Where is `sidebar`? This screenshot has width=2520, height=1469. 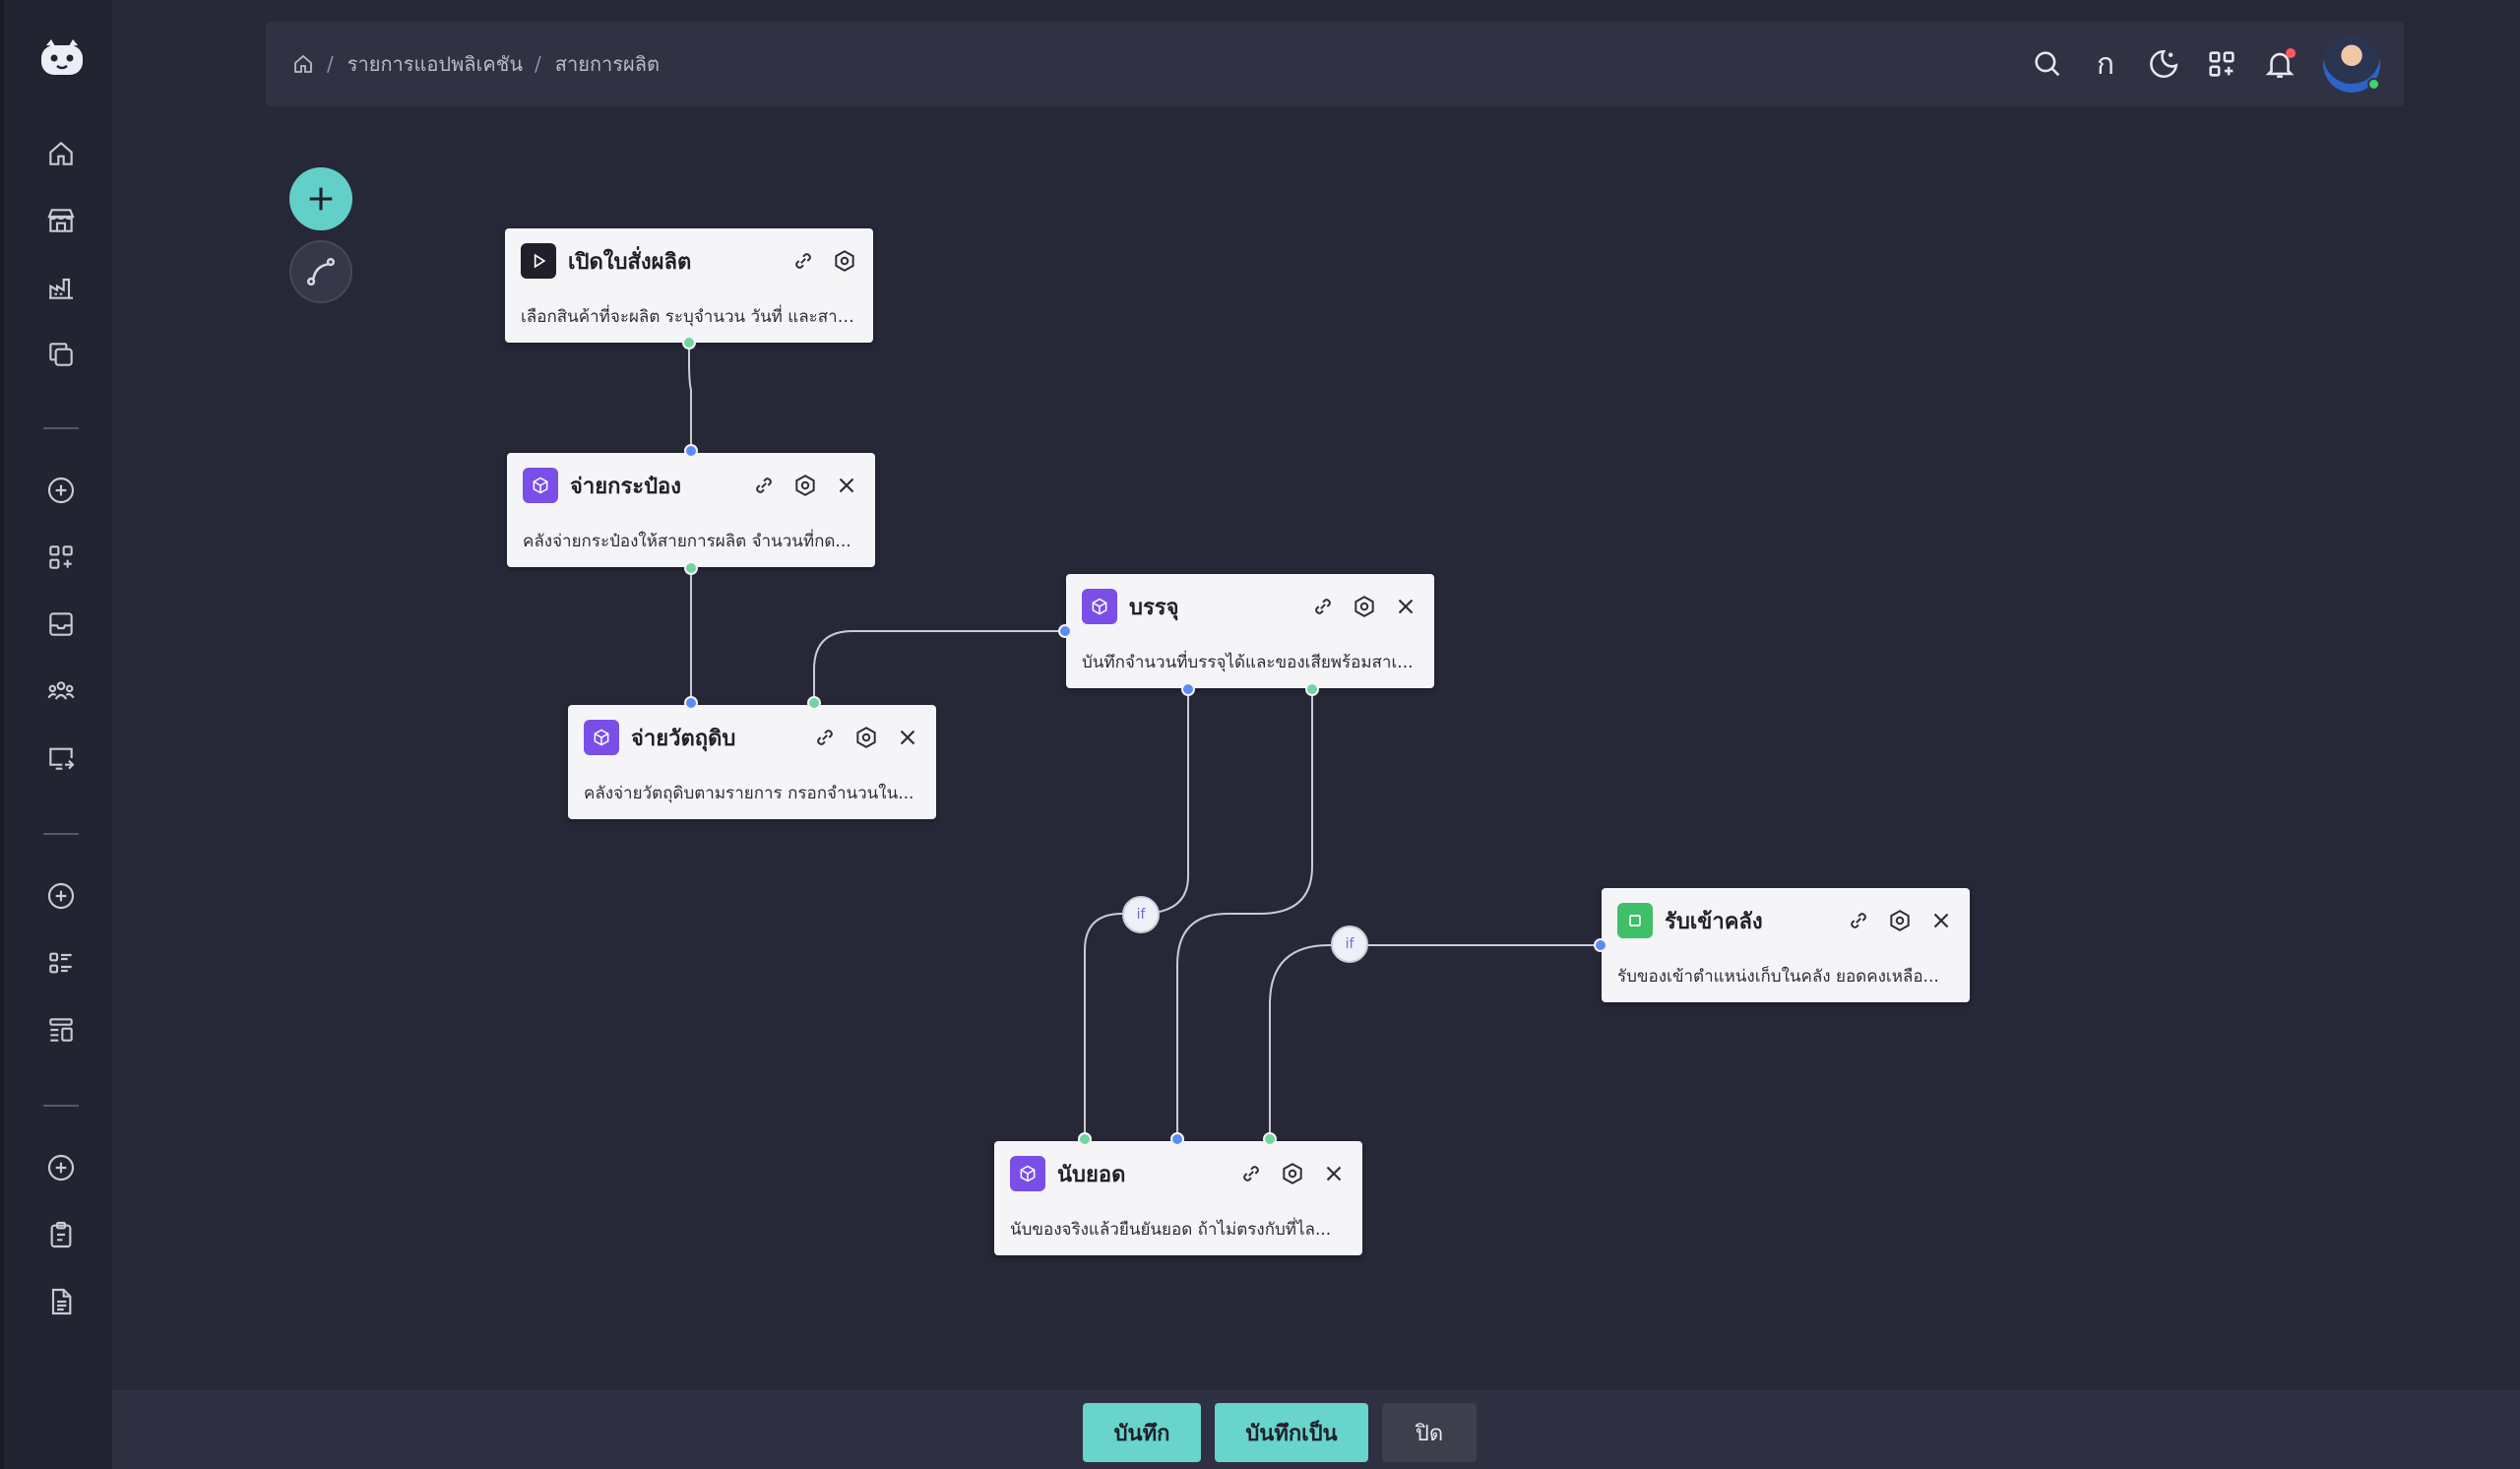 sidebar is located at coordinates (56, 734).